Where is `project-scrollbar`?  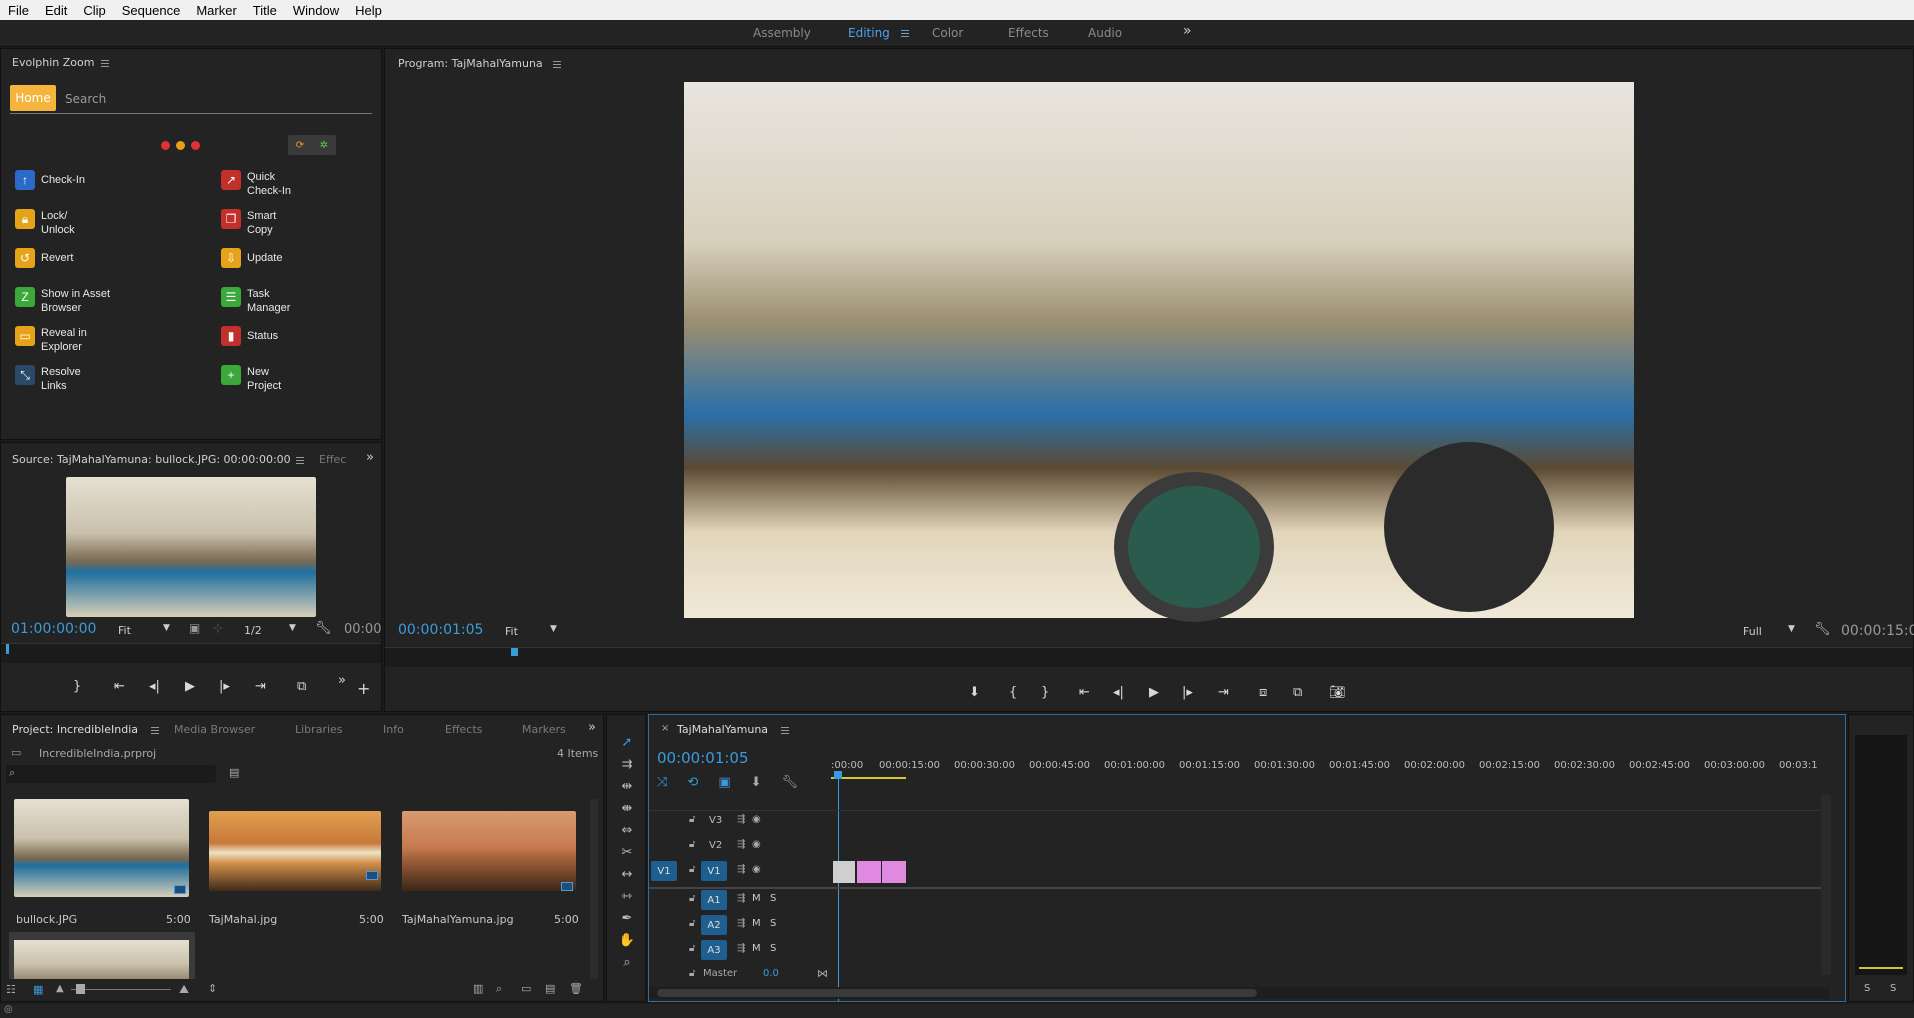 project-scrollbar is located at coordinates (594, 894).